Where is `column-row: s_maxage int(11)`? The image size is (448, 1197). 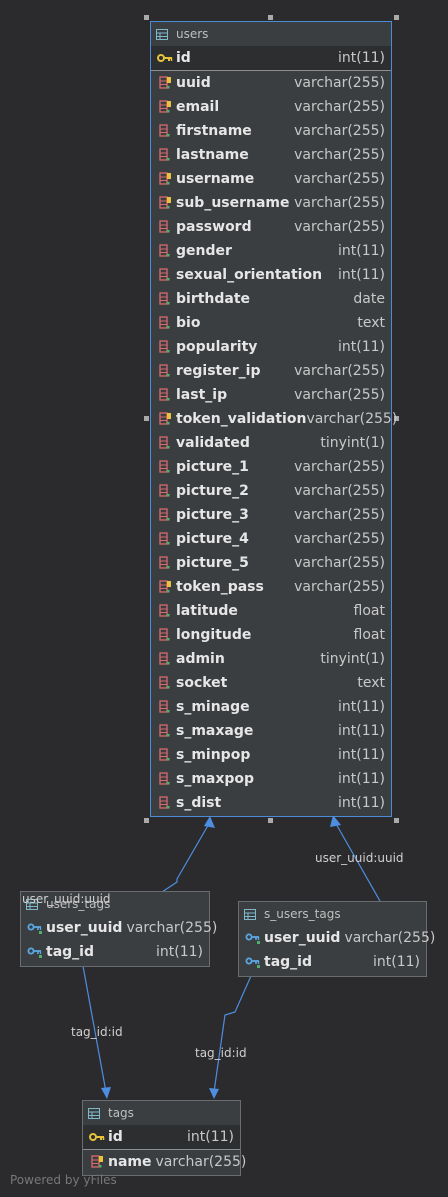 column-row: s_maxage int(11) is located at coordinates (271, 731).